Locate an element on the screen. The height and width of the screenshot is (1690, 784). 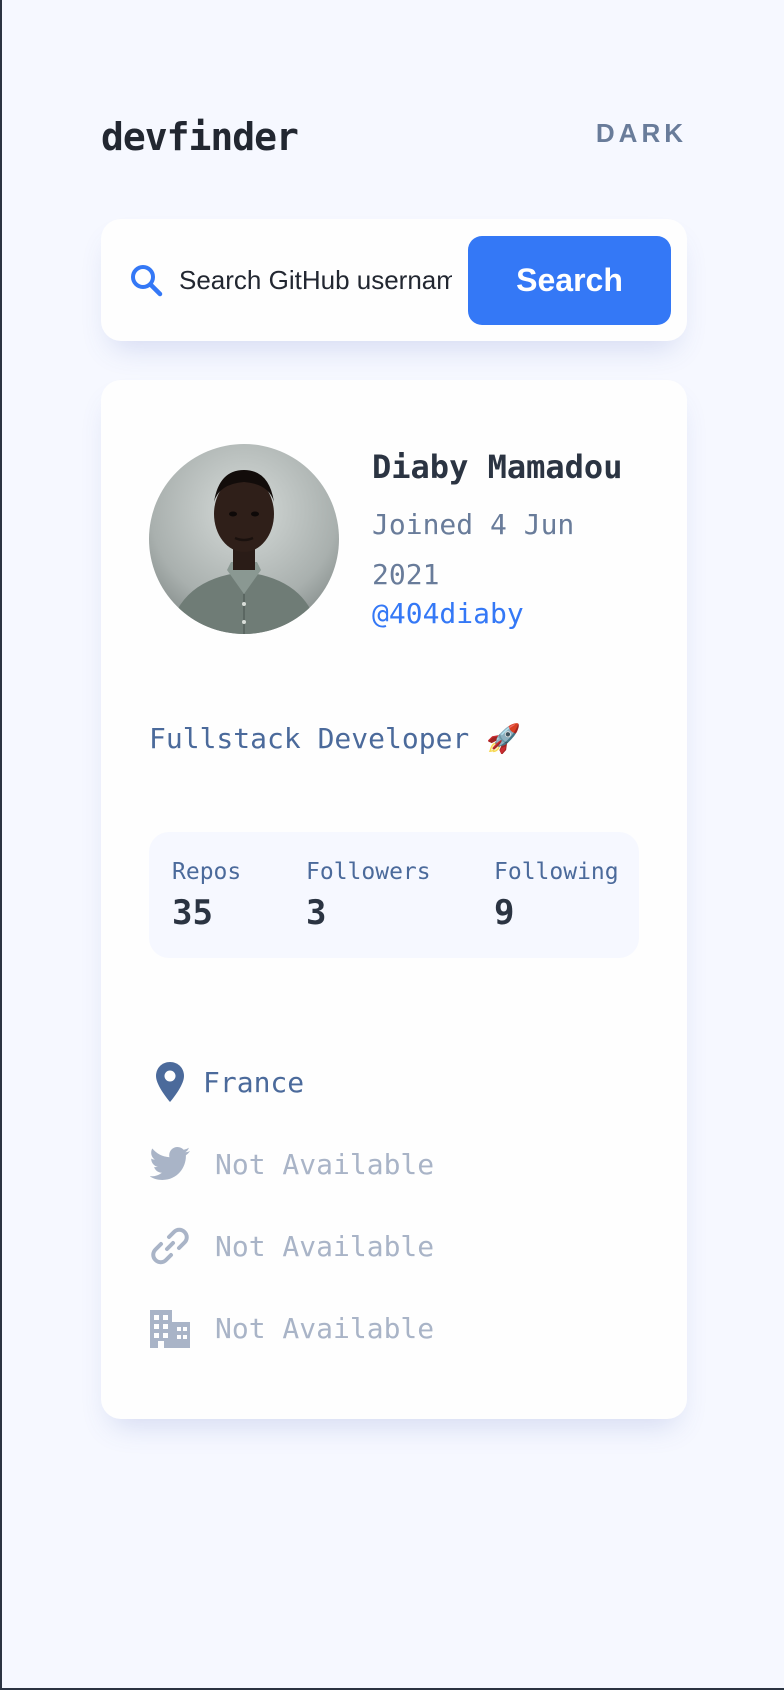
stat-label: Followers is located at coordinates (368, 872).